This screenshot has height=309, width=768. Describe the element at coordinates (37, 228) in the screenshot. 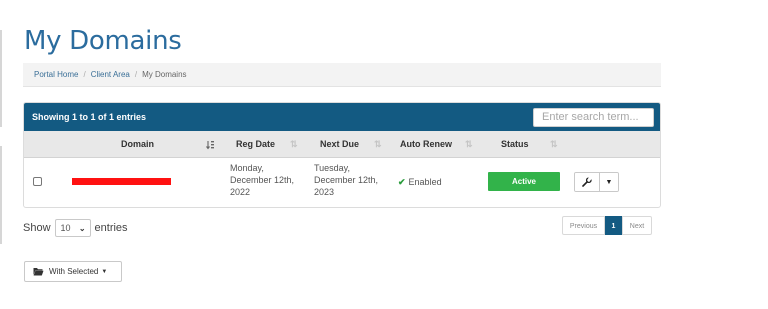

I see `length-menu-prefix: Show` at that location.